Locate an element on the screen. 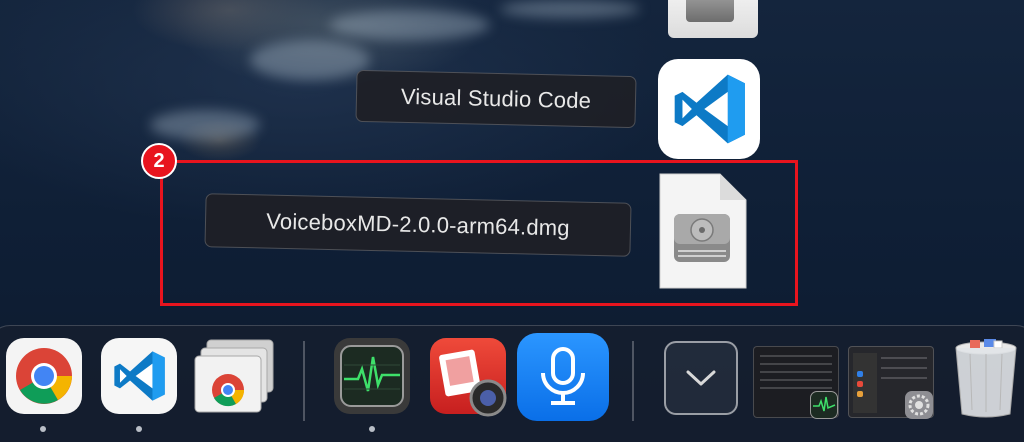  chrome-icon is located at coordinates (44, 376).